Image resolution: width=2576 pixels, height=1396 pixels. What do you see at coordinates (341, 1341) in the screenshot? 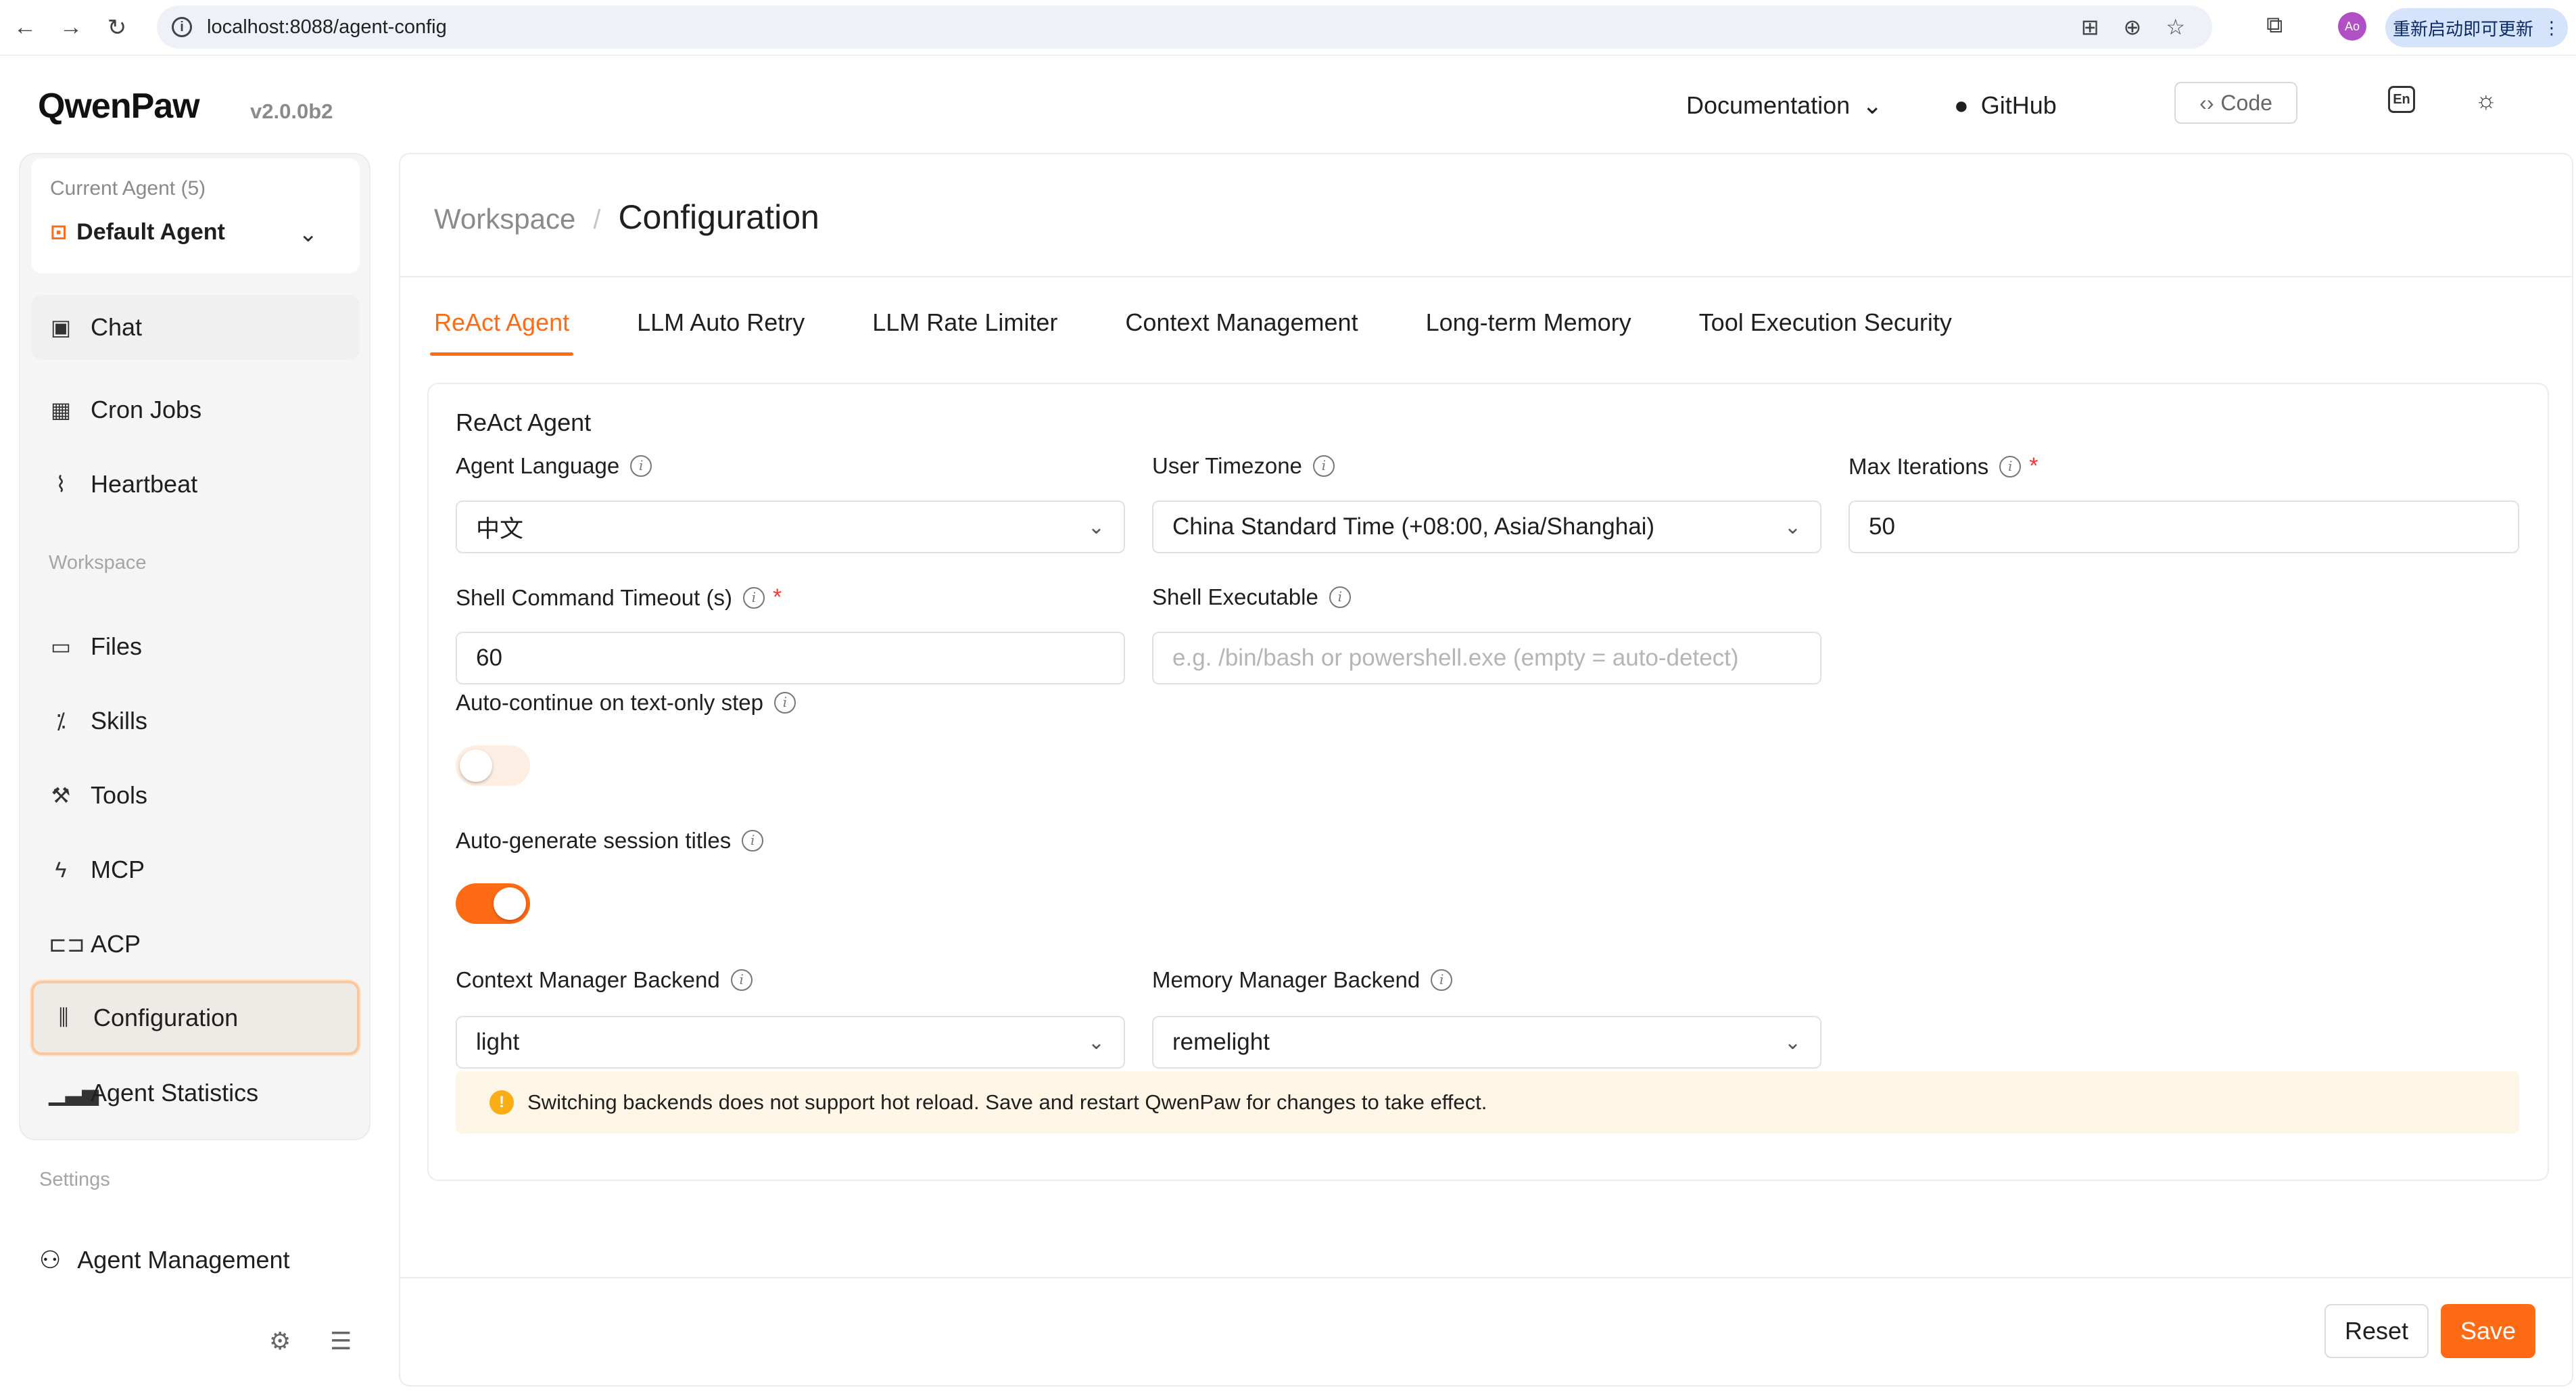
I see `collapse-sidebar-icon: ☰` at bounding box center [341, 1341].